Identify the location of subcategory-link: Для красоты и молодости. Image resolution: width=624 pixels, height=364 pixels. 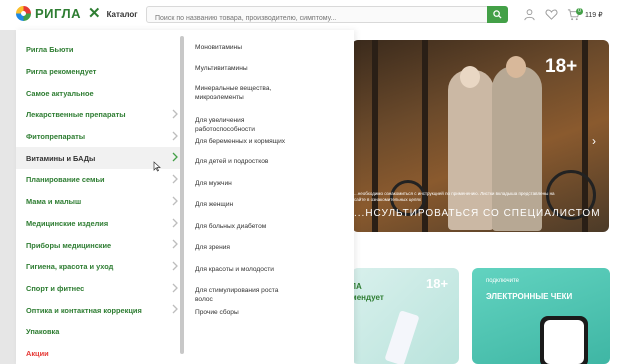
(245, 270).